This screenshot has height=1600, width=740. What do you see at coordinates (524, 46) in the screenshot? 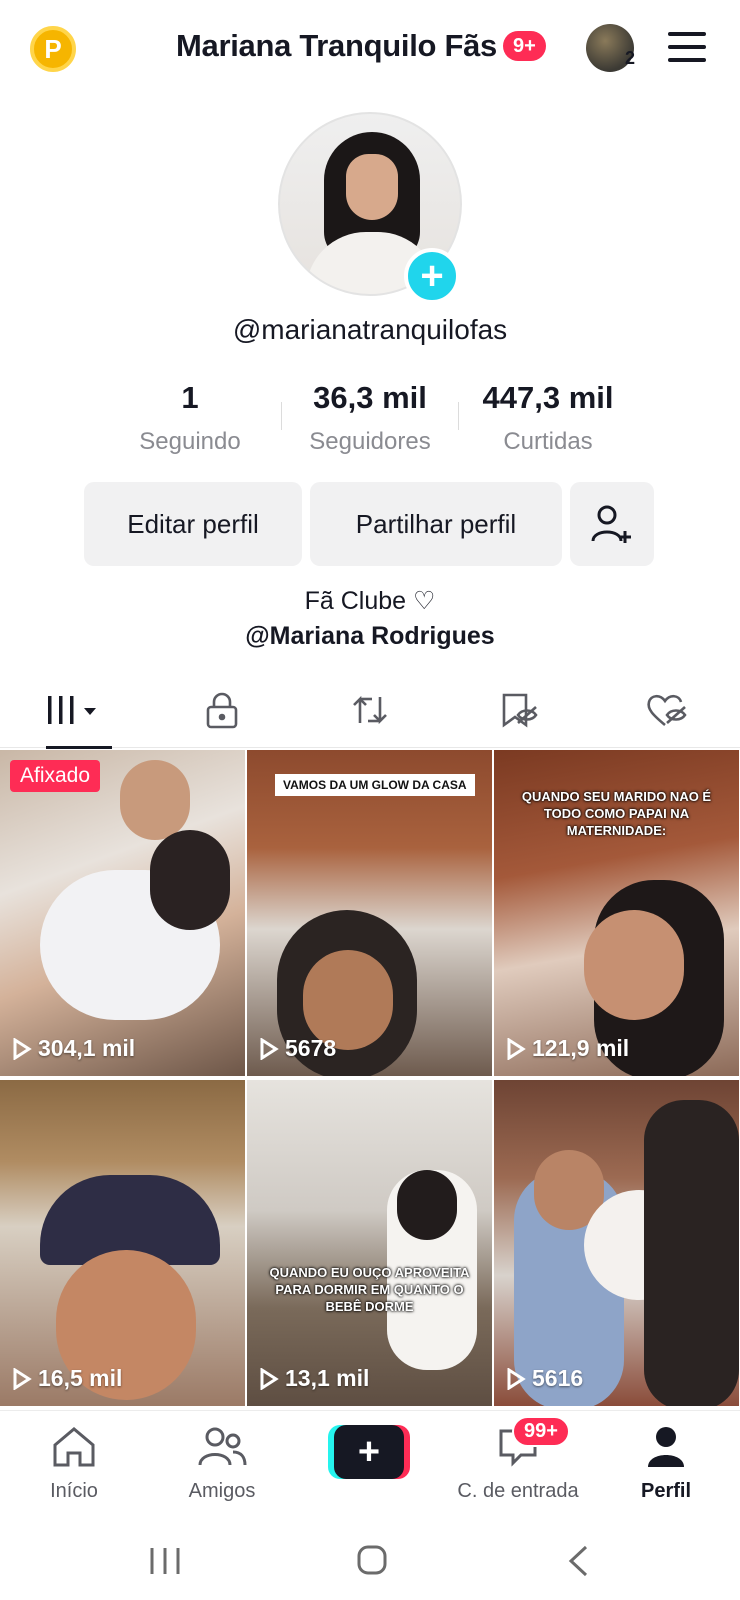
I see `title-badge: 9+` at bounding box center [524, 46].